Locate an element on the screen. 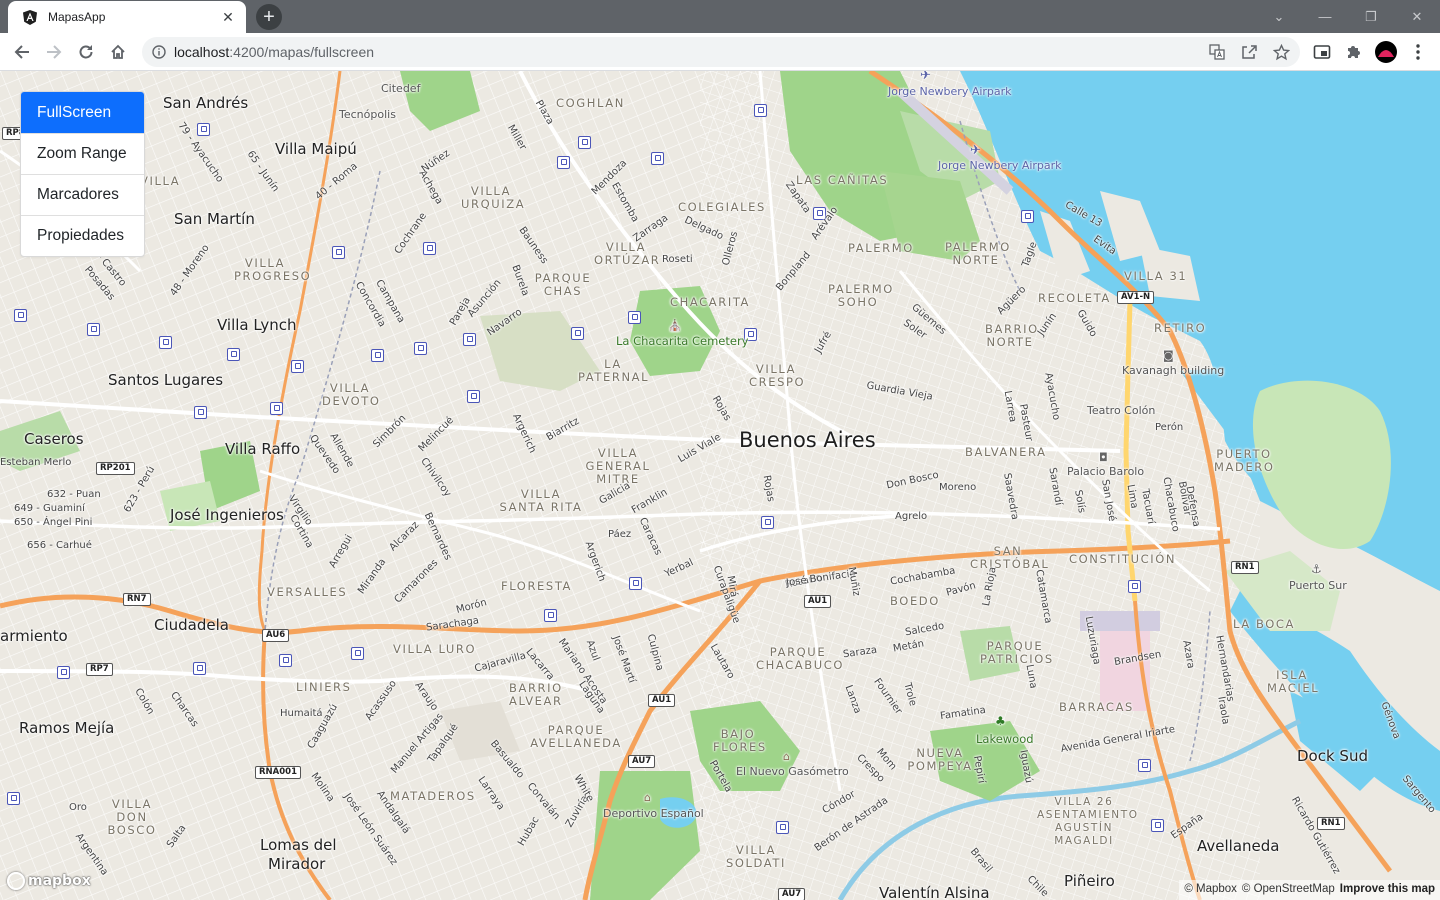 The height and width of the screenshot is (900, 1440). neighborhood-label: VILLA SANTA RITA is located at coordinates (541, 500).